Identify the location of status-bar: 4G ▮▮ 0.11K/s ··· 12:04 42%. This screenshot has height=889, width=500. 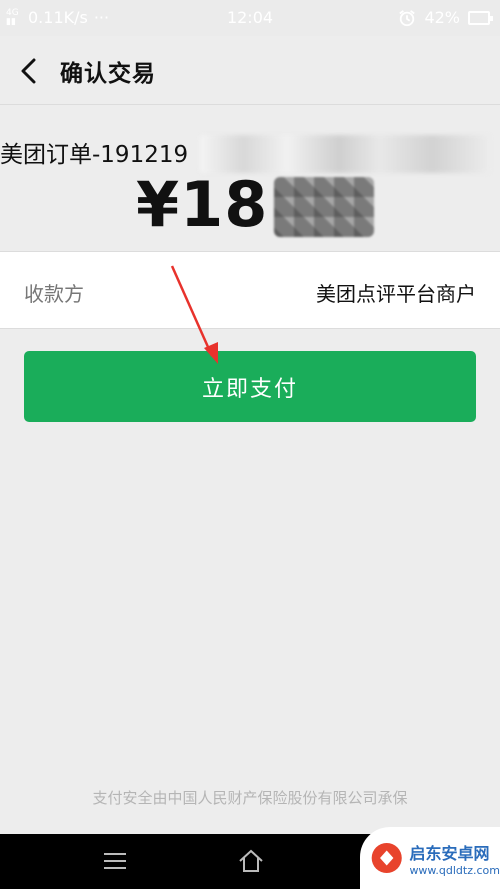
(250, 18).